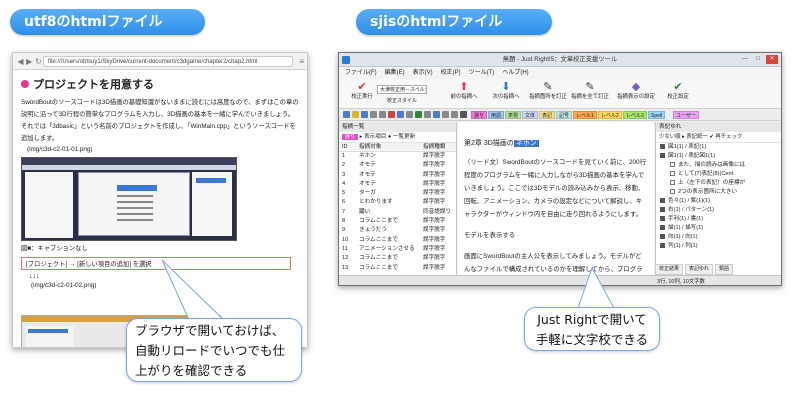  I want to click on highlighted-error: ネホン, so click(526, 143).